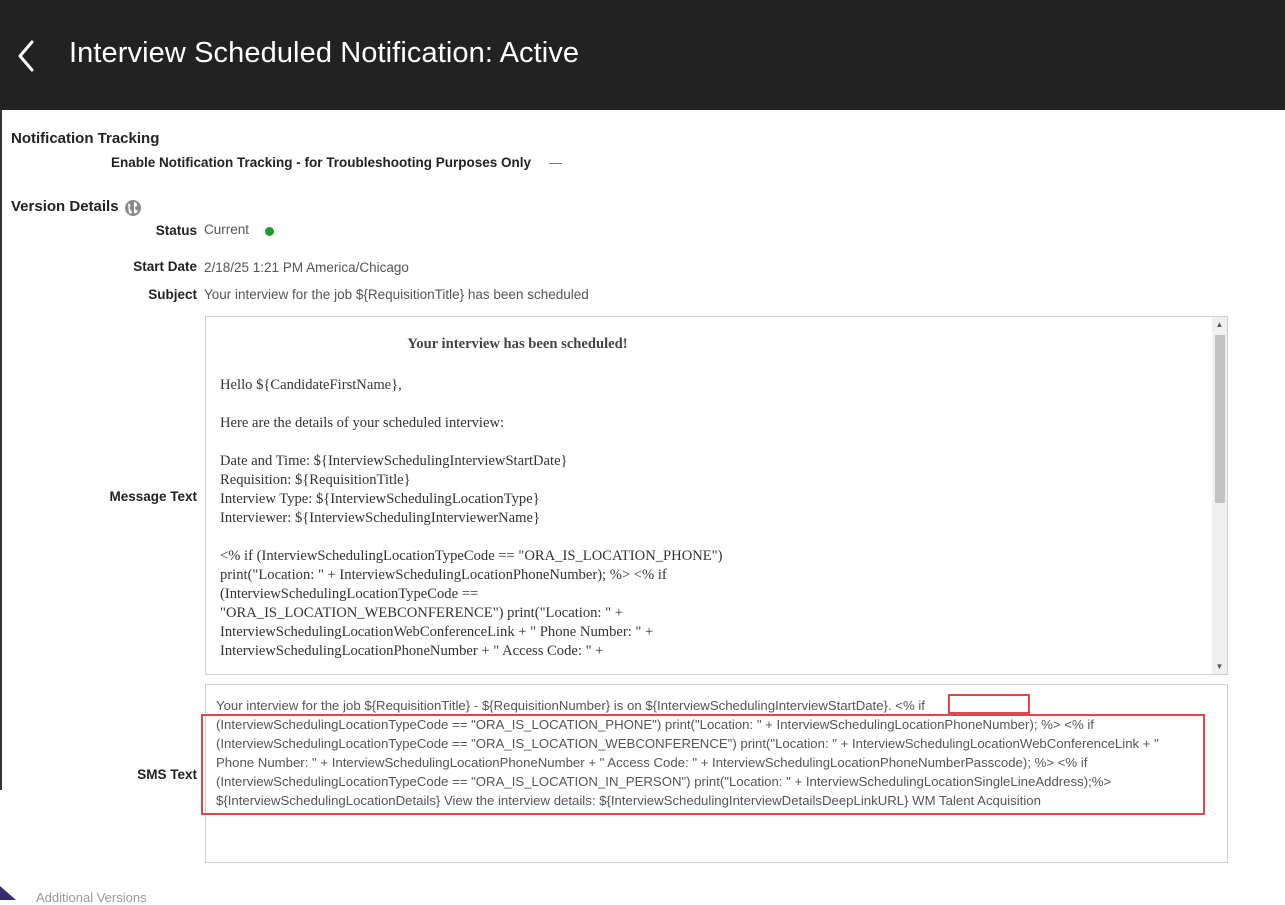 The width and height of the screenshot is (1285, 905). What do you see at coordinates (989, 704) in the screenshot?
I see `highlight-box-small` at bounding box center [989, 704].